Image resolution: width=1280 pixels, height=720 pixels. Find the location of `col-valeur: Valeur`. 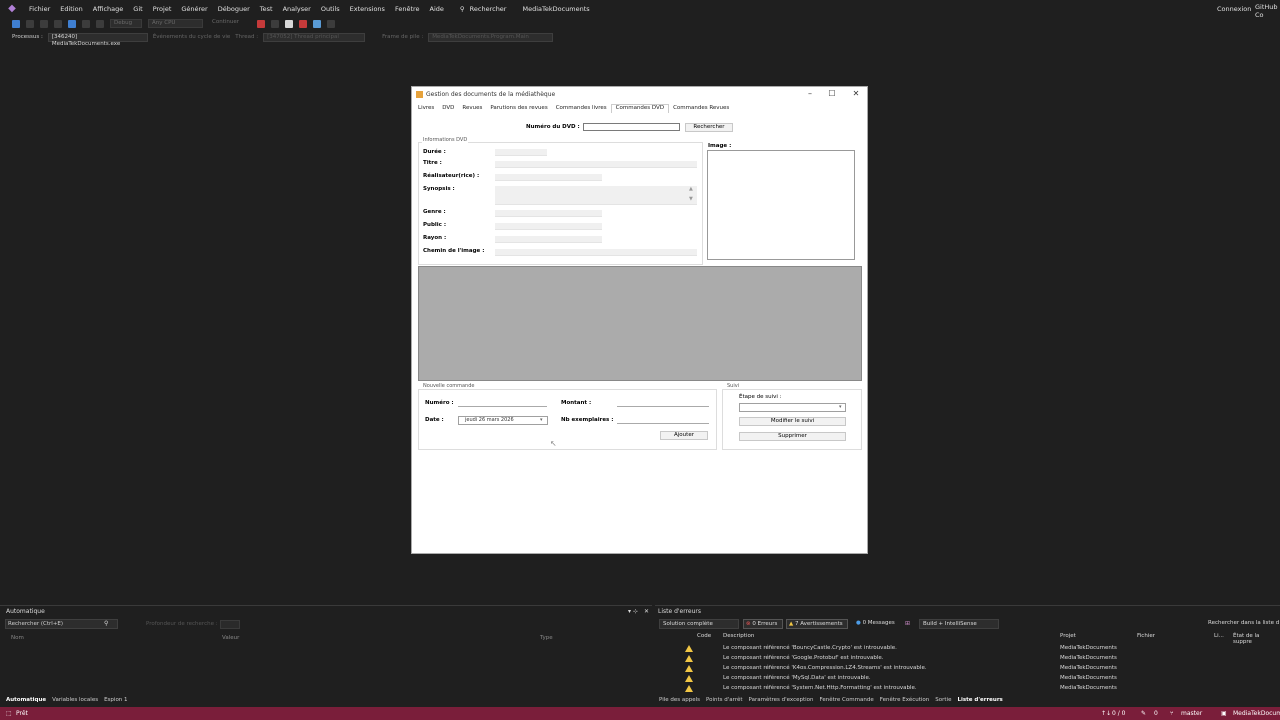

col-valeur: Valeur is located at coordinates (230, 638).